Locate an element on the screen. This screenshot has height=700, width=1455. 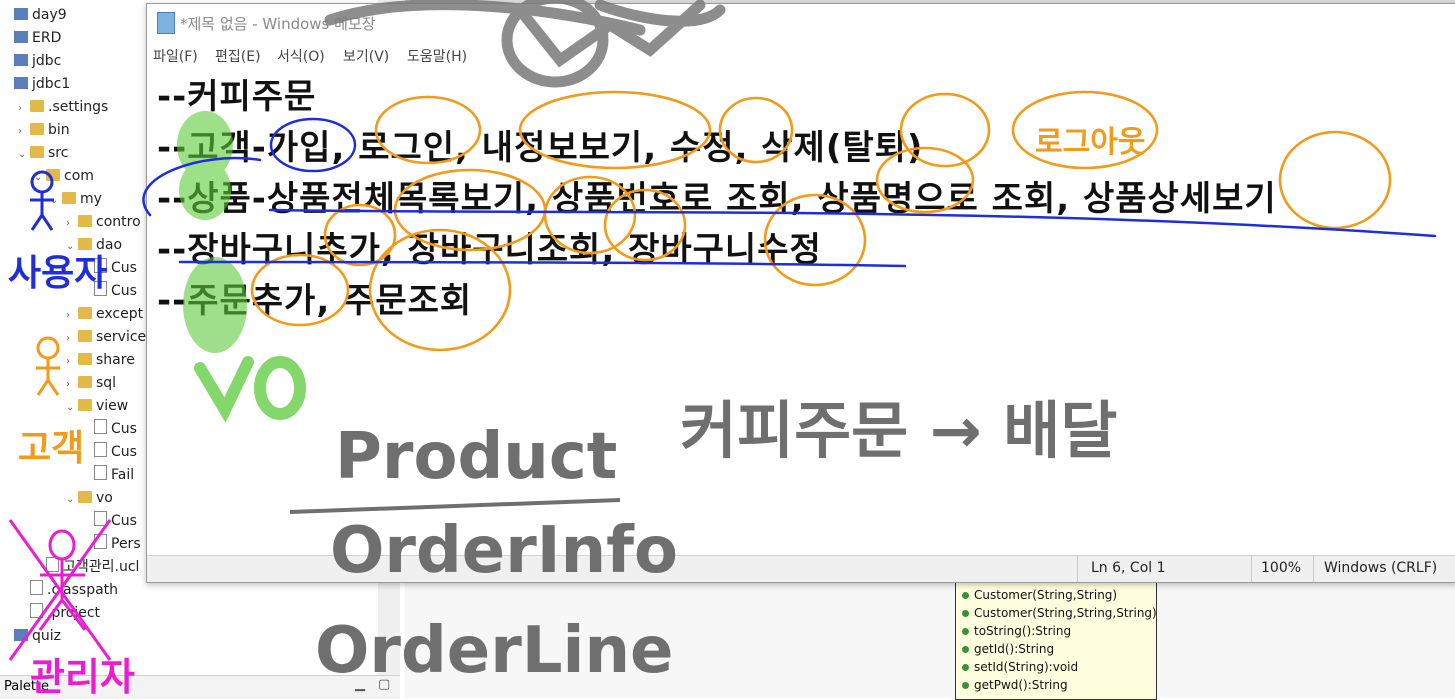
title-bar: *제목 없음 - Windows 메모장 is located at coordinates (801, 22).